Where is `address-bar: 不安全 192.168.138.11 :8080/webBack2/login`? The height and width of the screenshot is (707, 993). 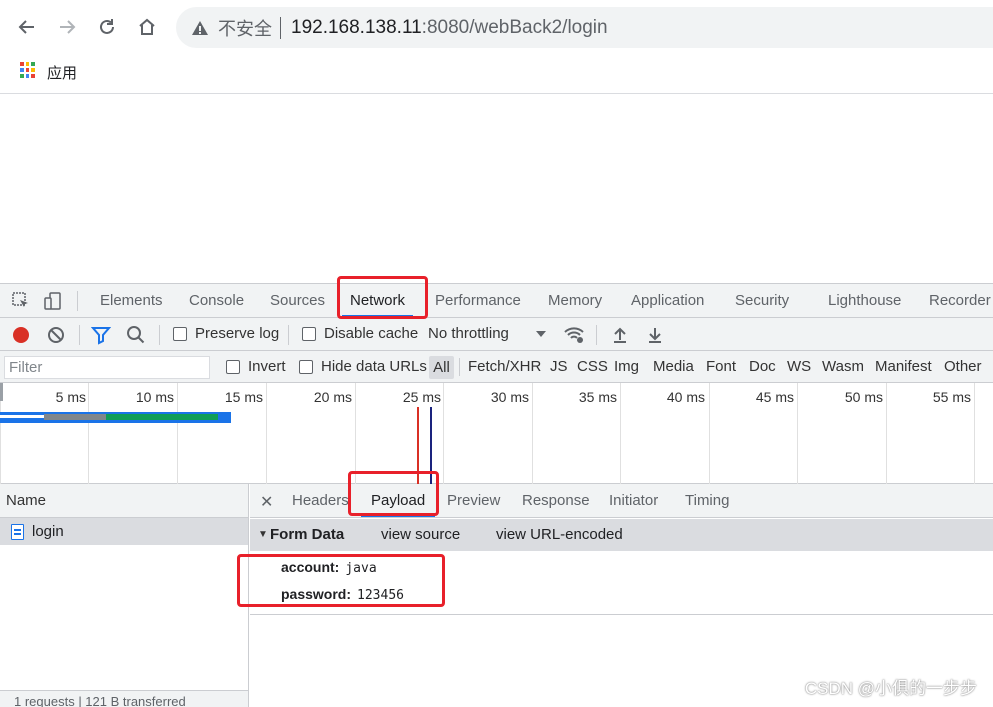
address-bar: 不安全 192.168.138.11 :8080/webBack2/login is located at coordinates (584, 27).